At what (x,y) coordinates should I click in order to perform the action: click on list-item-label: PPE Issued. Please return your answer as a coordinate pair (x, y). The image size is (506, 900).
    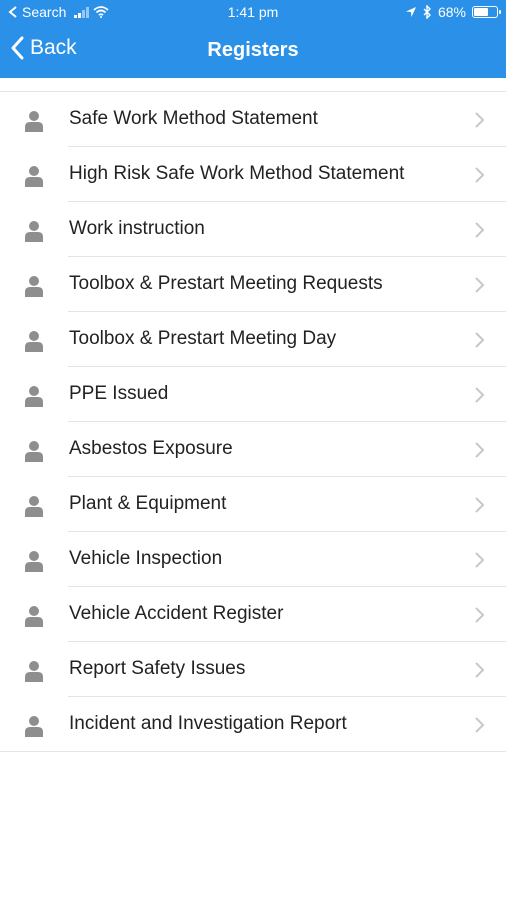
    Looking at the image, I should click on (119, 393).